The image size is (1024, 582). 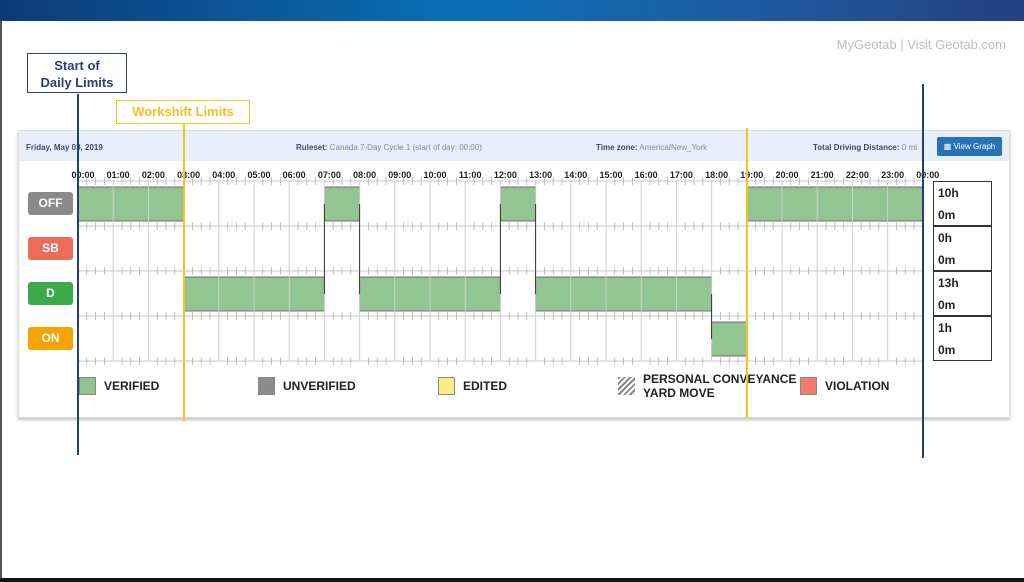 I want to click on status-sb: SB, so click(x=50, y=248).